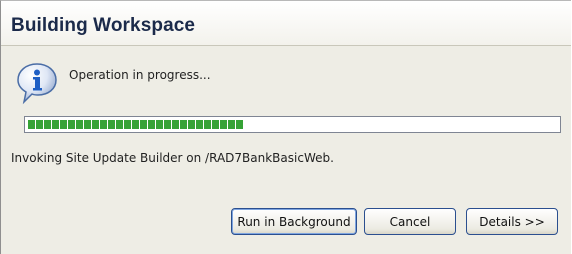  I want to click on cancel-button: Cancel, so click(410, 221).